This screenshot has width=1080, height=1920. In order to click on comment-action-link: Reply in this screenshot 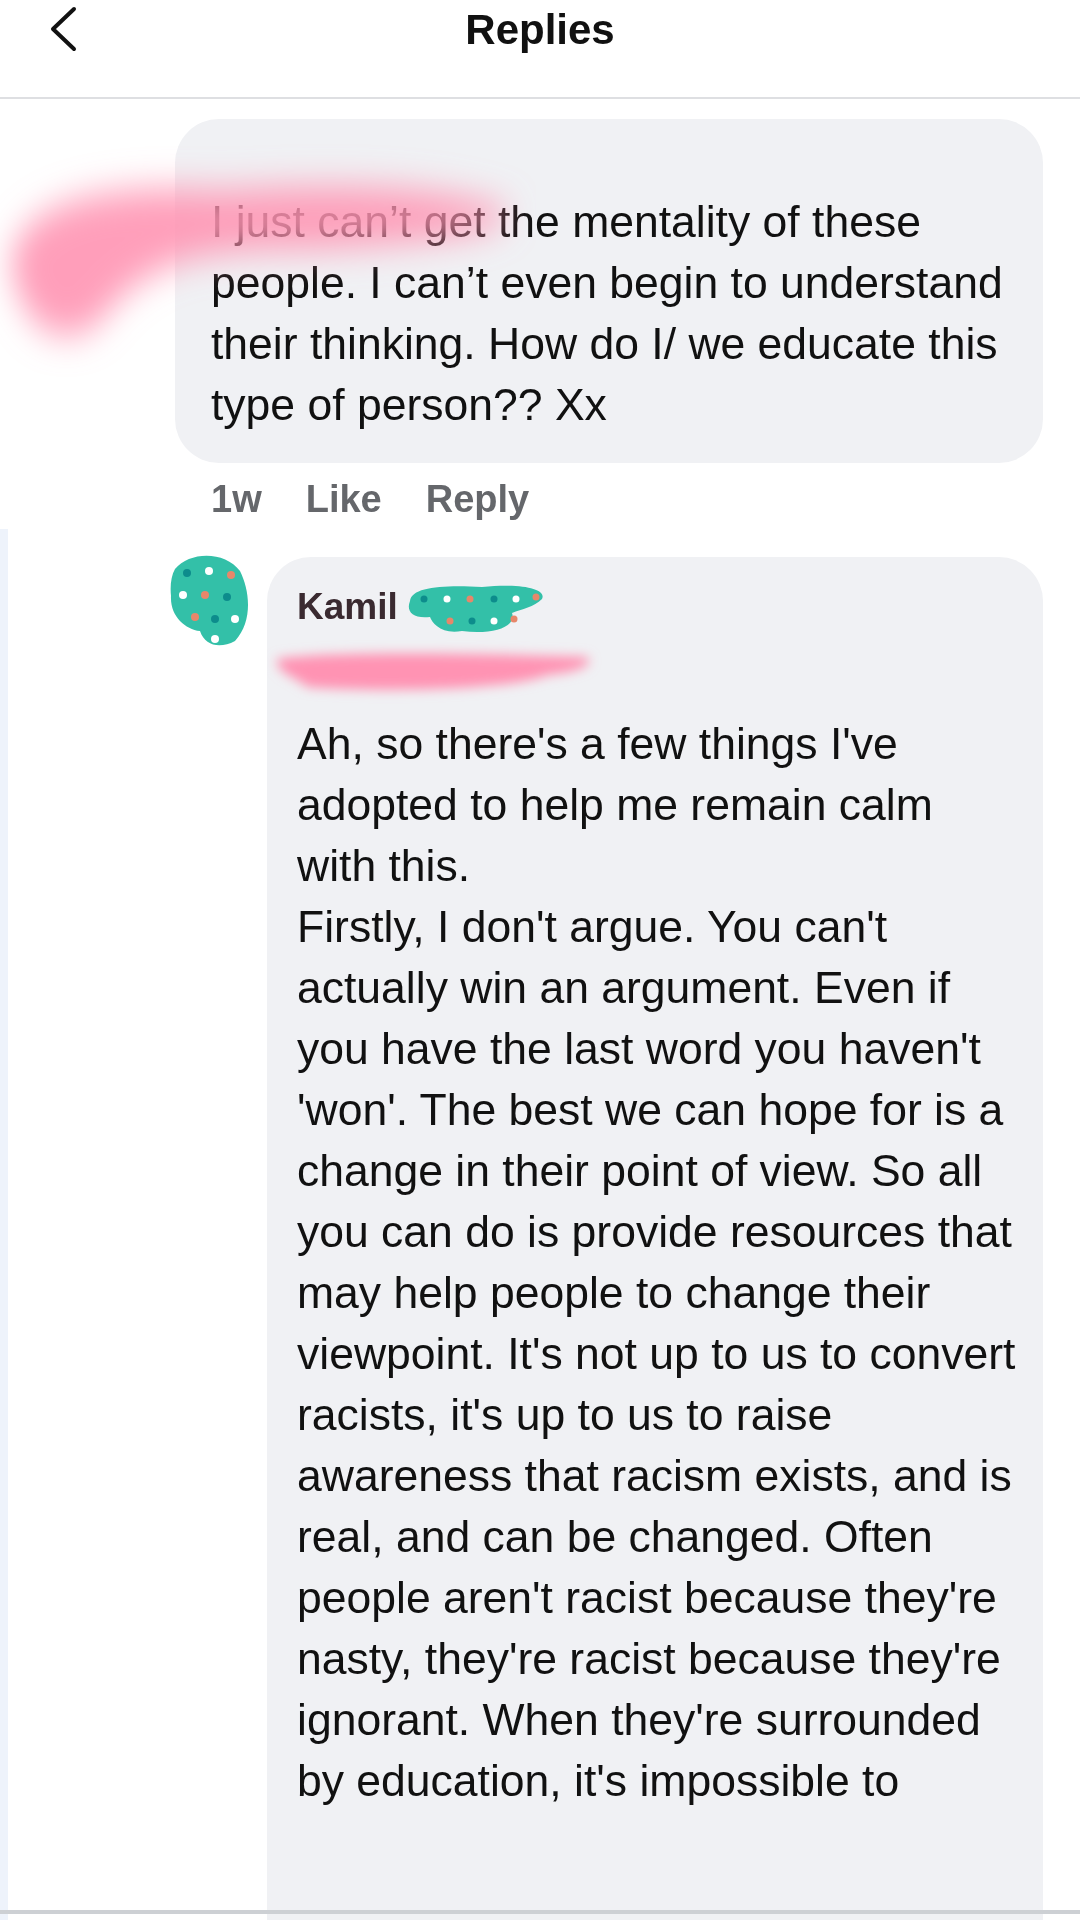, I will do `click(477, 499)`.